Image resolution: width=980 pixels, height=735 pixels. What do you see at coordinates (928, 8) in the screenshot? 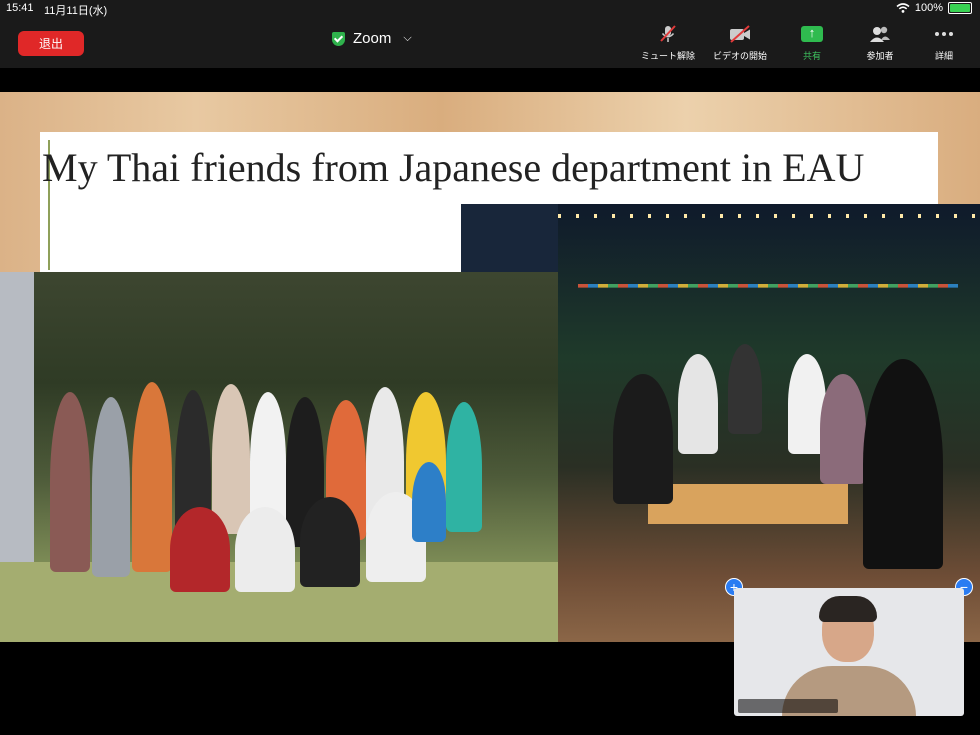
I see `battery-percent: 100%` at bounding box center [928, 8].